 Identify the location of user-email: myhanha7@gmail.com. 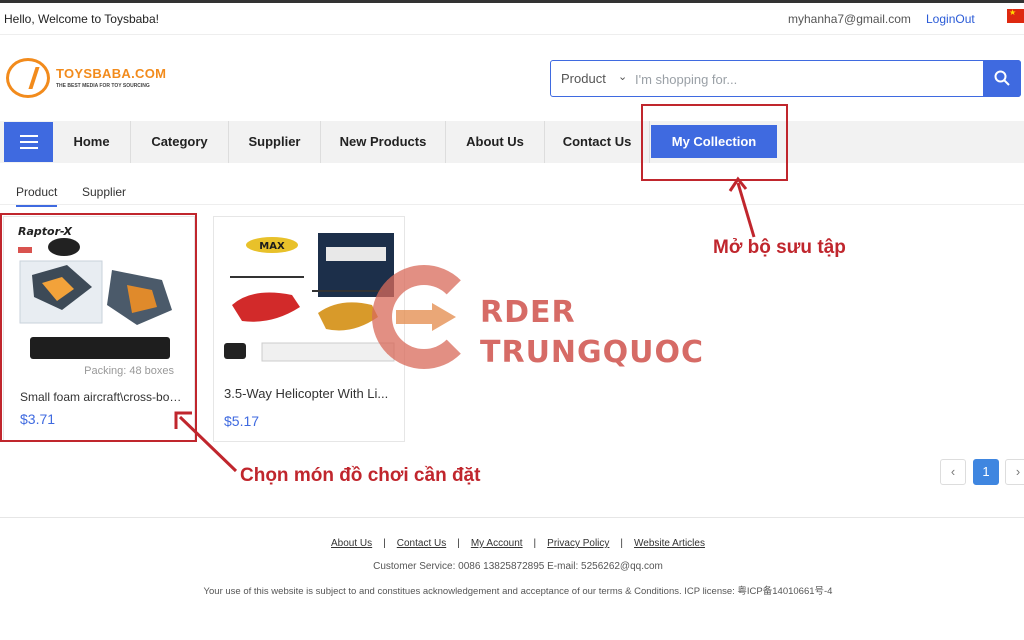
(849, 19).